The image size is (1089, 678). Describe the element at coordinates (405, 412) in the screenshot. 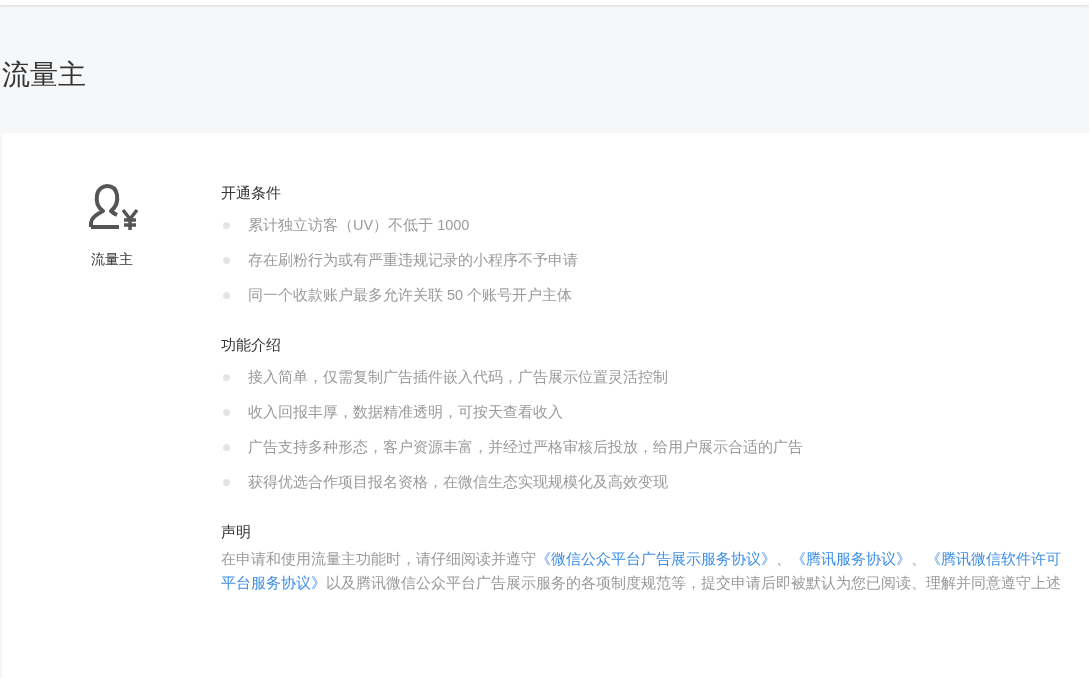

I see `list-item-text: 收入回报丰厚，数据精准透明，可按天查看收入` at that location.